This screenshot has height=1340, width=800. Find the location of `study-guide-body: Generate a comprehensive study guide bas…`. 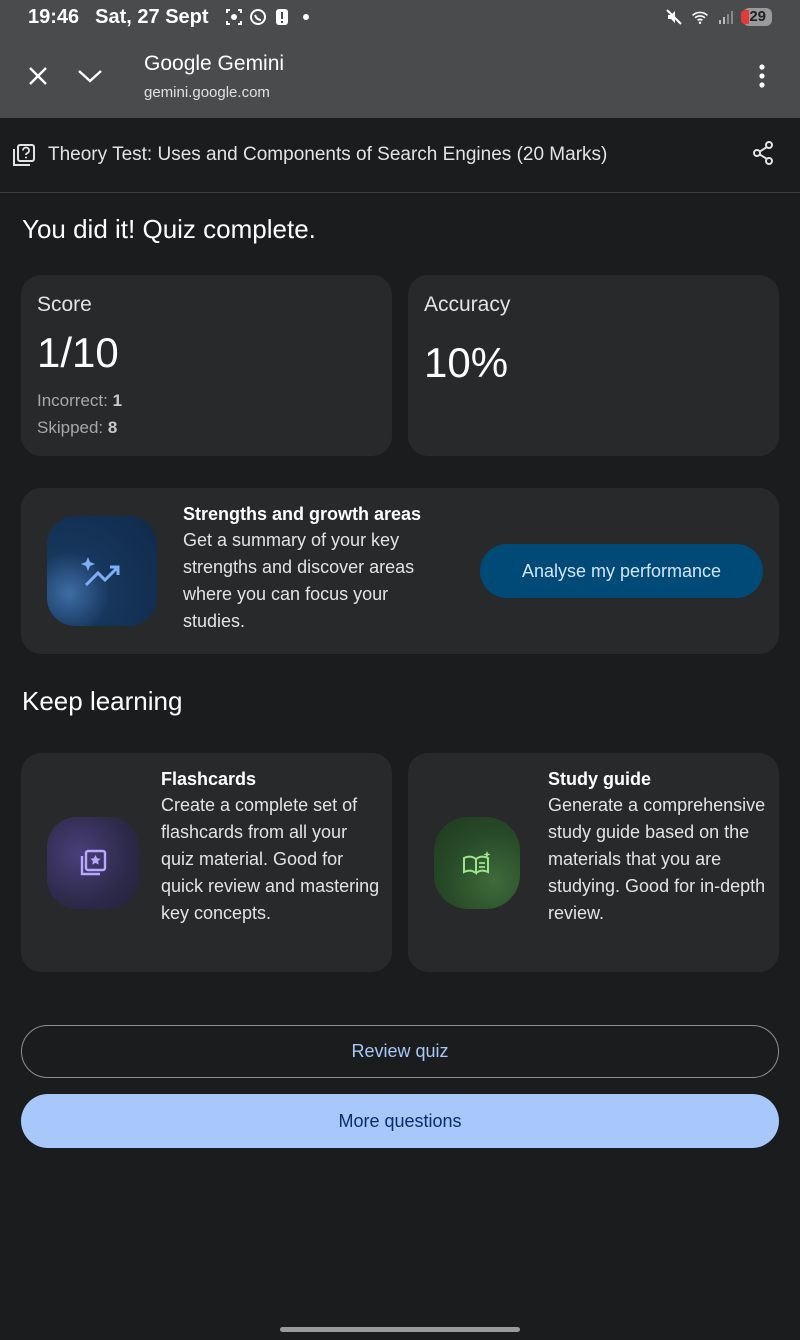

study-guide-body: Generate a comprehensive study guide bas… is located at coordinates (657, 859).